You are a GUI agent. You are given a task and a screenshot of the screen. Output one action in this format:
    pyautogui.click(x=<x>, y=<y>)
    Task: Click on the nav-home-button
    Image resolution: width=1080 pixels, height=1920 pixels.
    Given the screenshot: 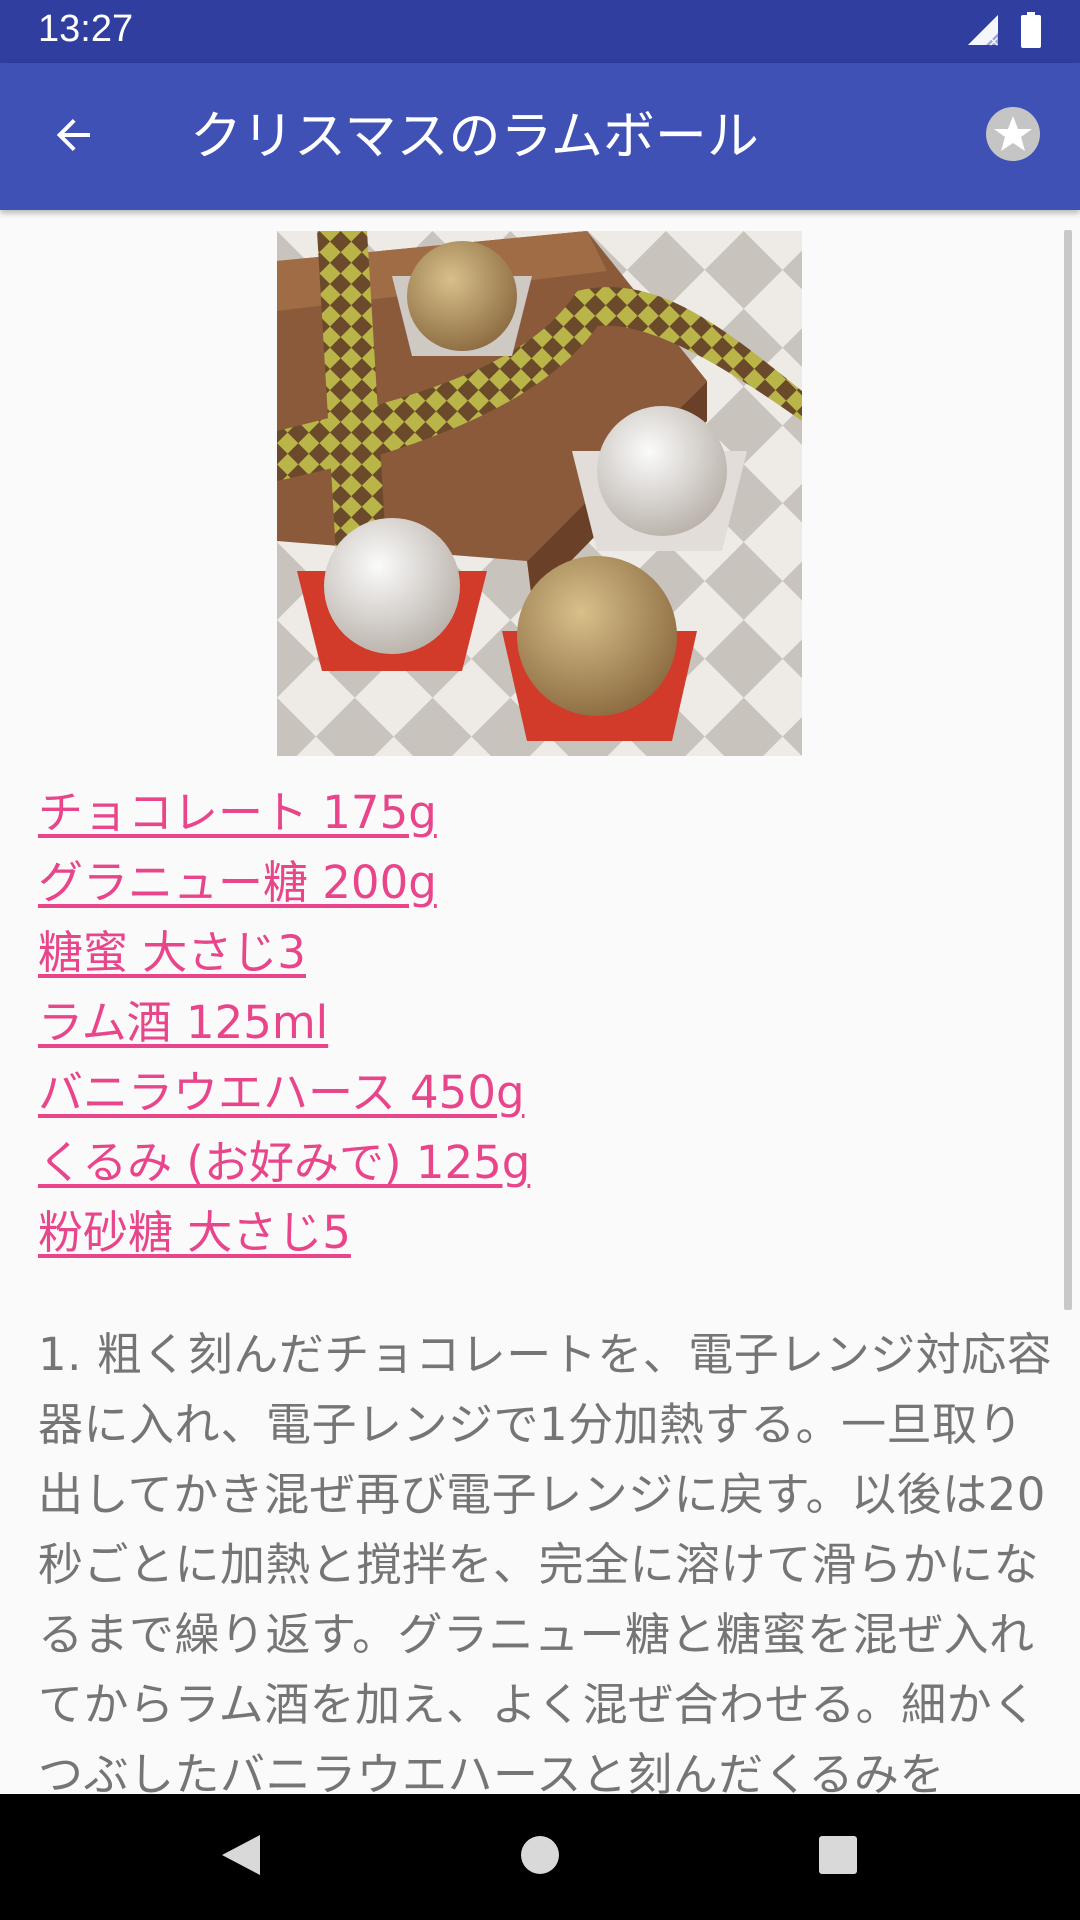 What is the action you would take?
    pyautogui.click(x=540, y=1857)
    